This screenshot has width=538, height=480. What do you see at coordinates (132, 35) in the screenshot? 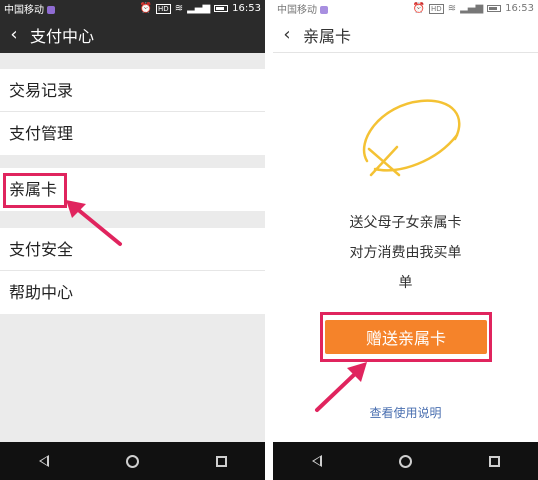
I see `title-bar: ‹ 支付中心` at bounding box center [132, 35].